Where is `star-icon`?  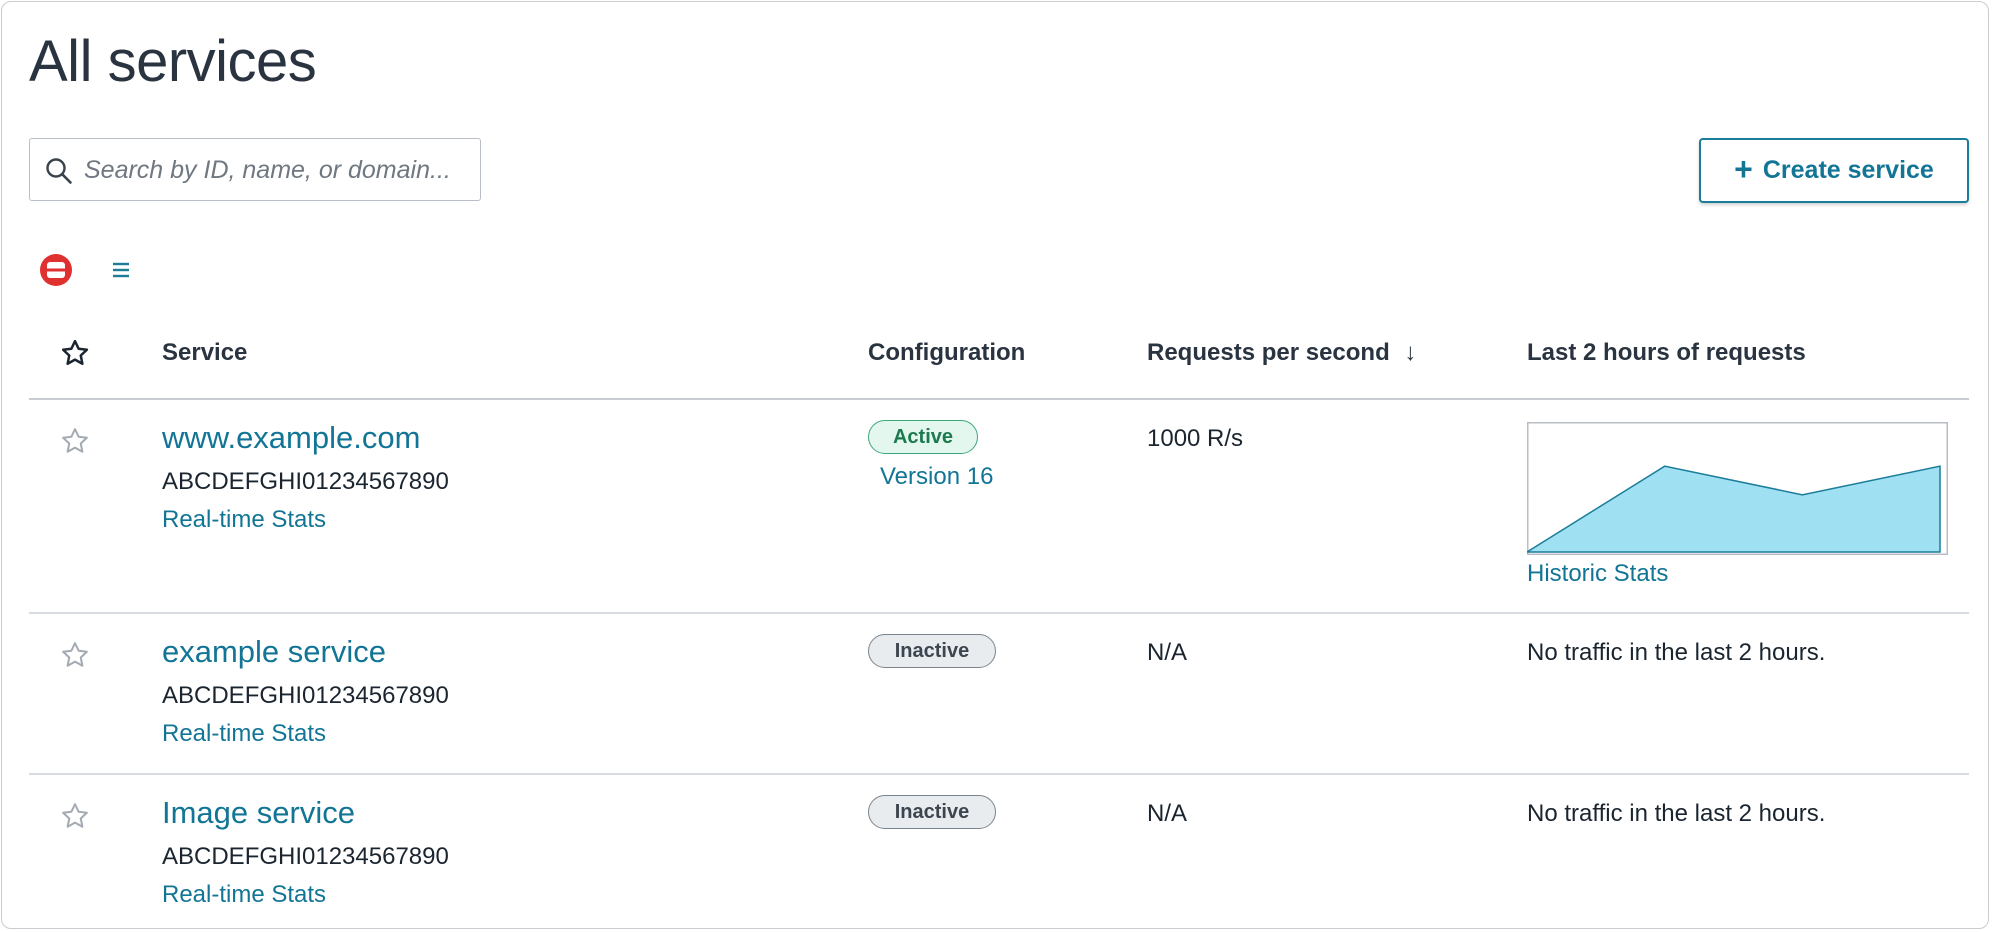
star-icon is located at coordinates (75, 353).